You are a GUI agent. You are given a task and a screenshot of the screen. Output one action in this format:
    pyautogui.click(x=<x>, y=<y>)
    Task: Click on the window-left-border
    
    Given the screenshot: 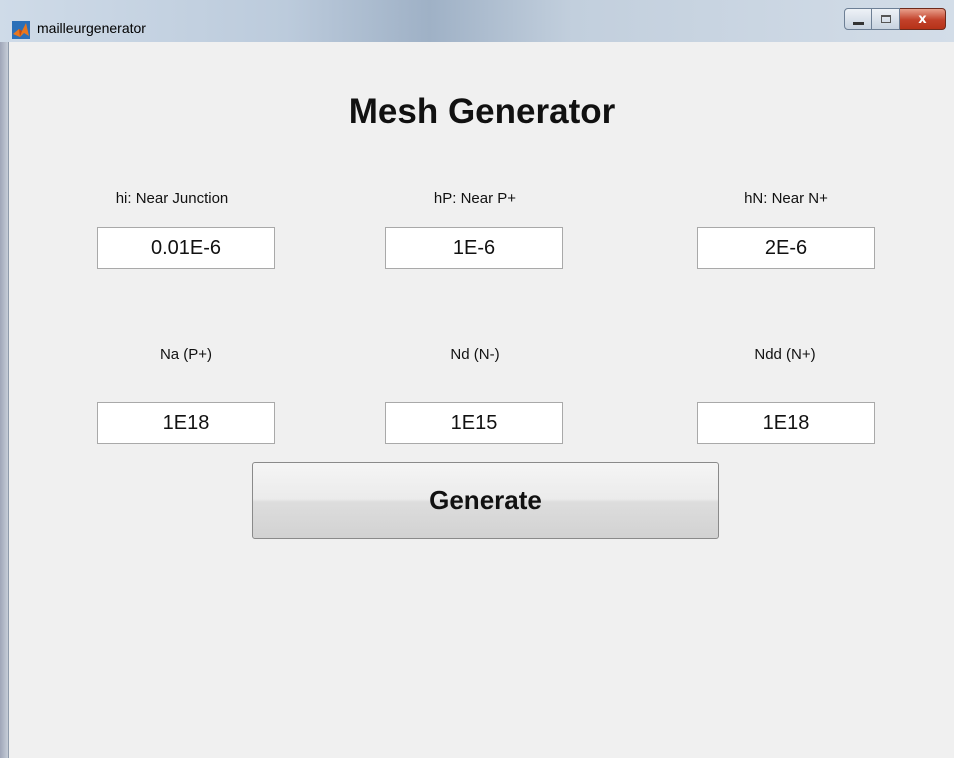 What is the action you would take?
    pyautogui.click(x=4, y=400)
    